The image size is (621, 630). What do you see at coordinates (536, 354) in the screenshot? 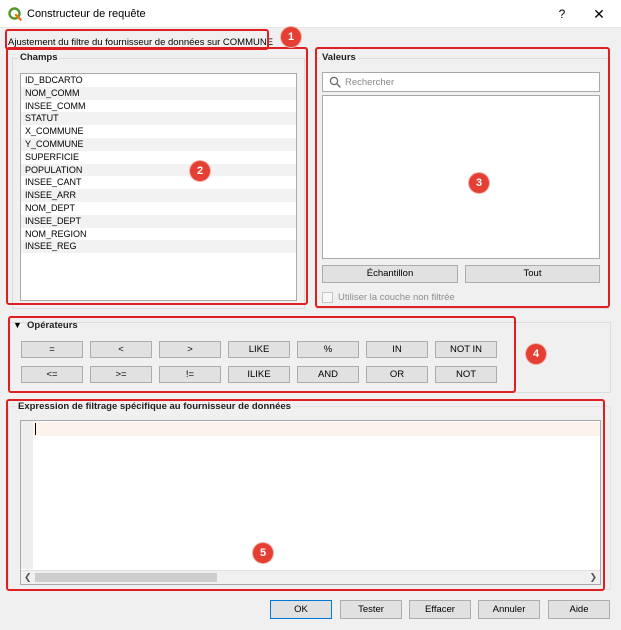
I see `annotation-badge-4: 4` at bounding box center [536, 354].